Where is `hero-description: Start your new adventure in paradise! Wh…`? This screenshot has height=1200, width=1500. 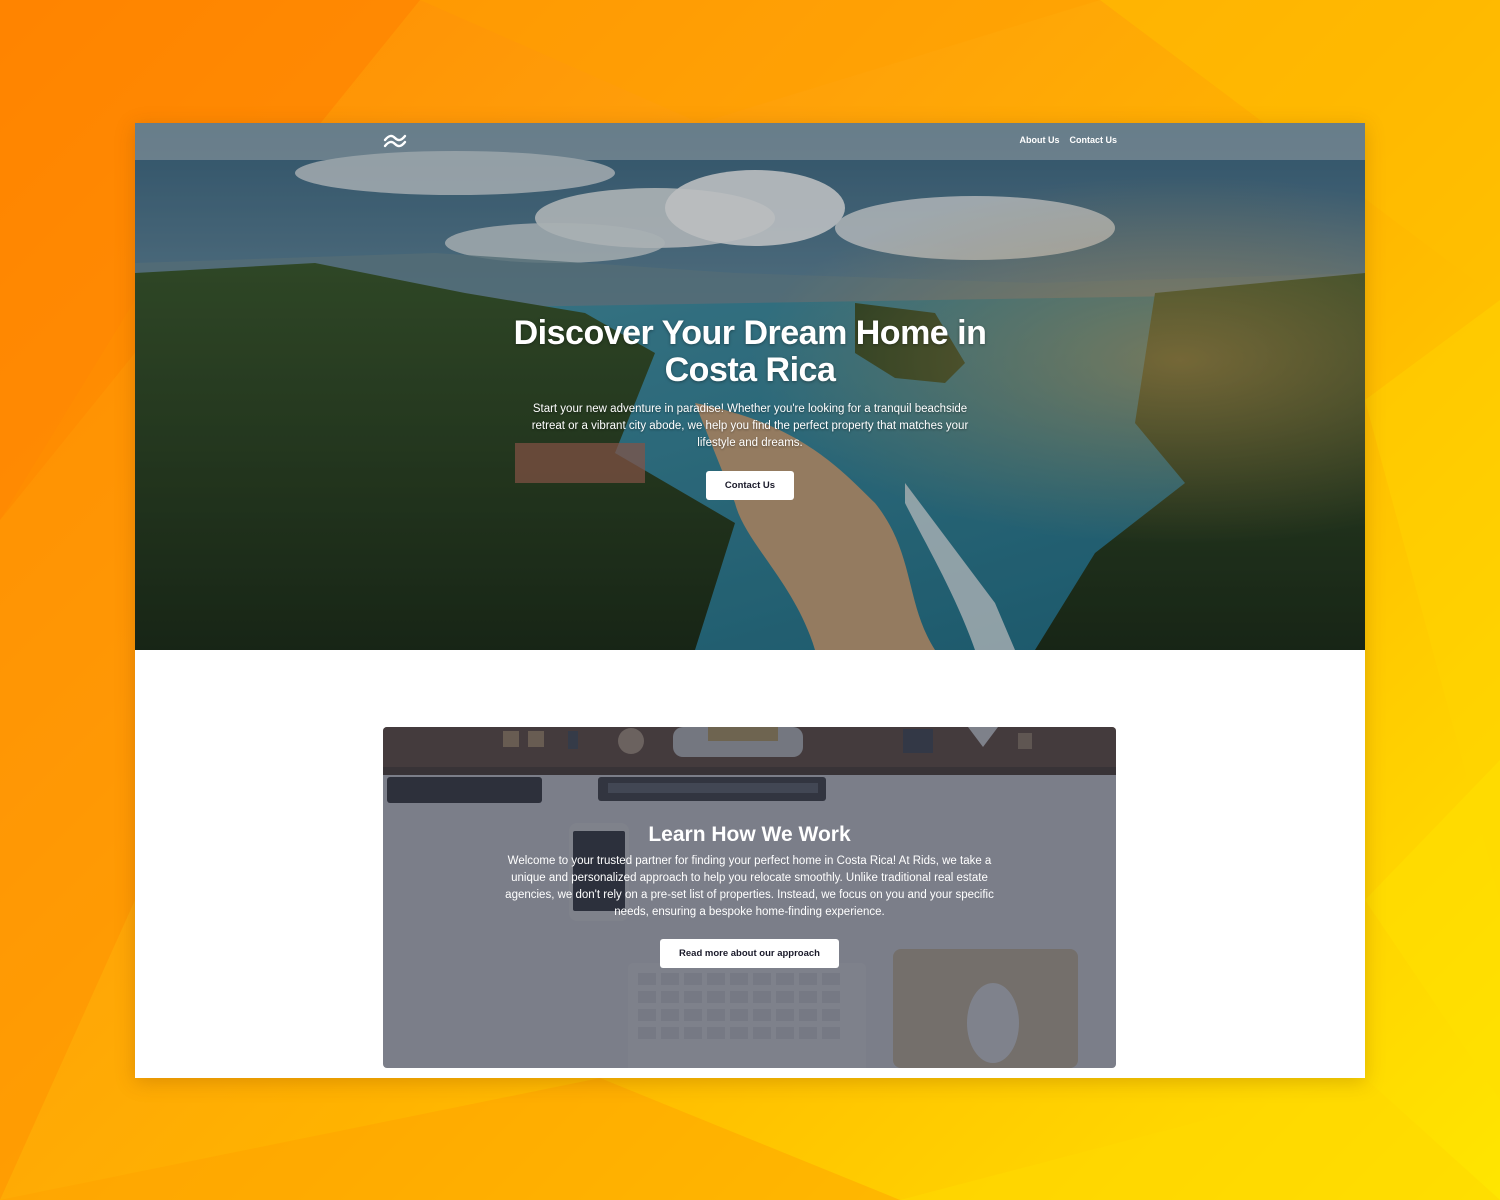
hero-description: Start your new adventure in paradise! Wh… is located at coordinates (750, 426).